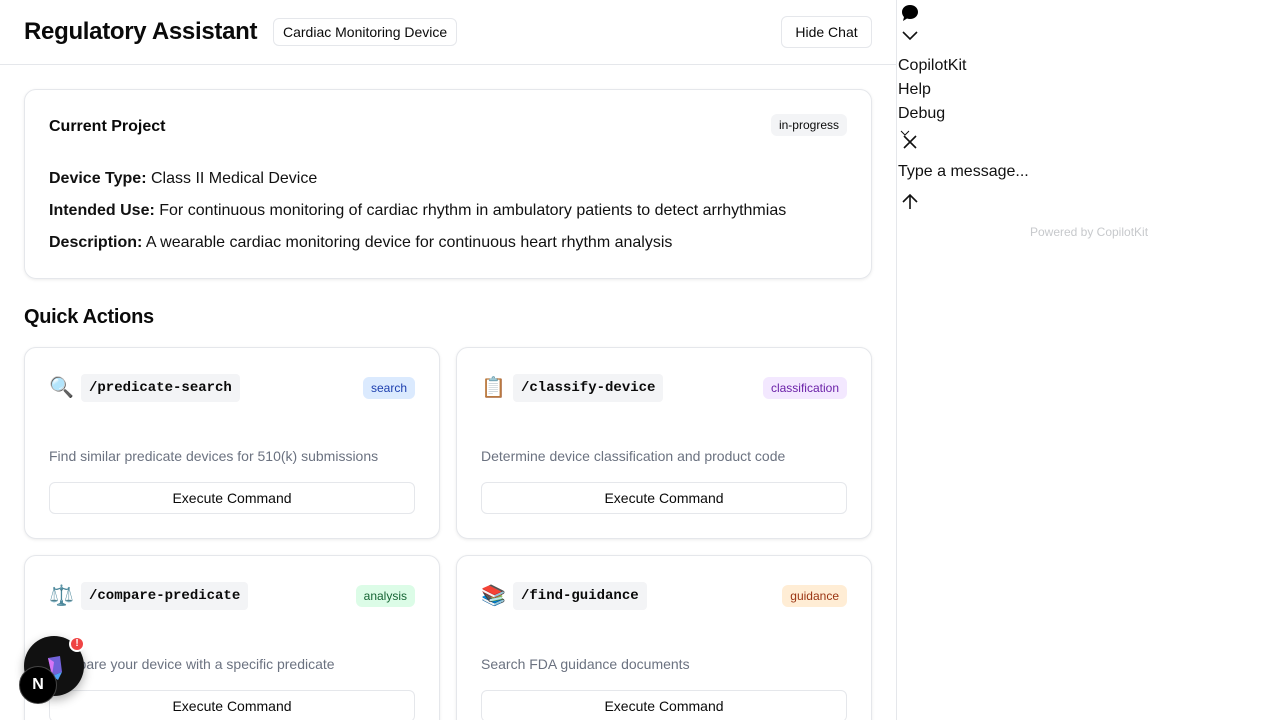 This screenshot has width=1280, height=720. Describe the element at coordinates (77, 644) in the screenshot. I see `notification-badge: !` at that location.